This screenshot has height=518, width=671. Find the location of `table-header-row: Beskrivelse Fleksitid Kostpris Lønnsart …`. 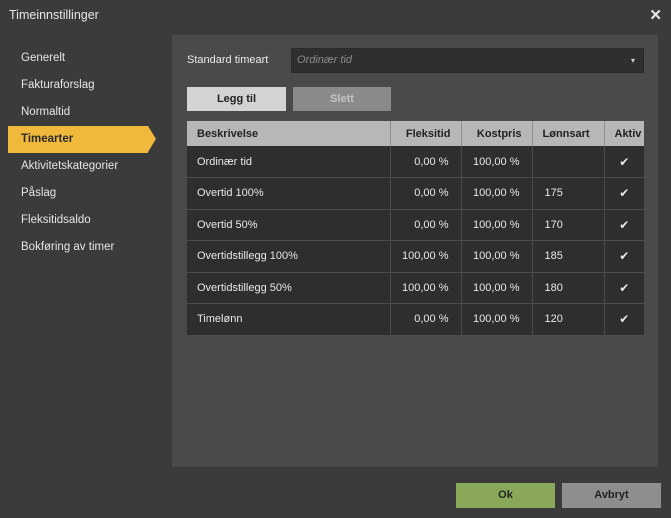

table-header-row: Beskrivelse Fleksitid Kostpris Lønnsart … is located at coordinates (415, 133).